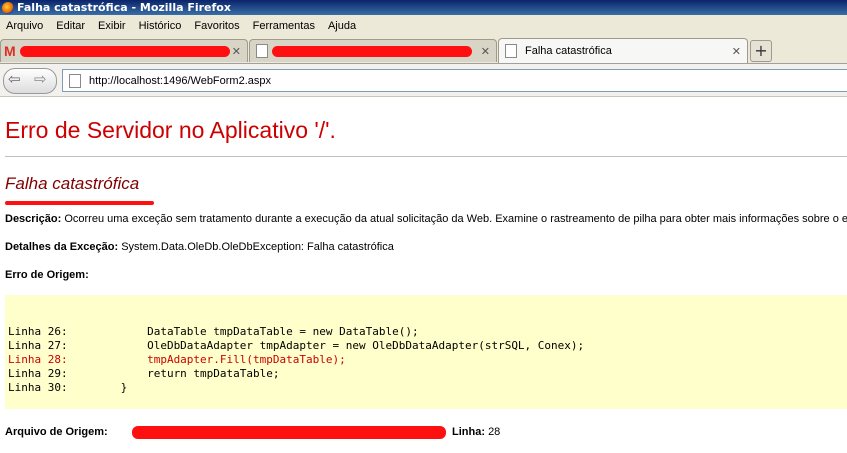  I want to click on line-label: Linha:, so click(468, 432).